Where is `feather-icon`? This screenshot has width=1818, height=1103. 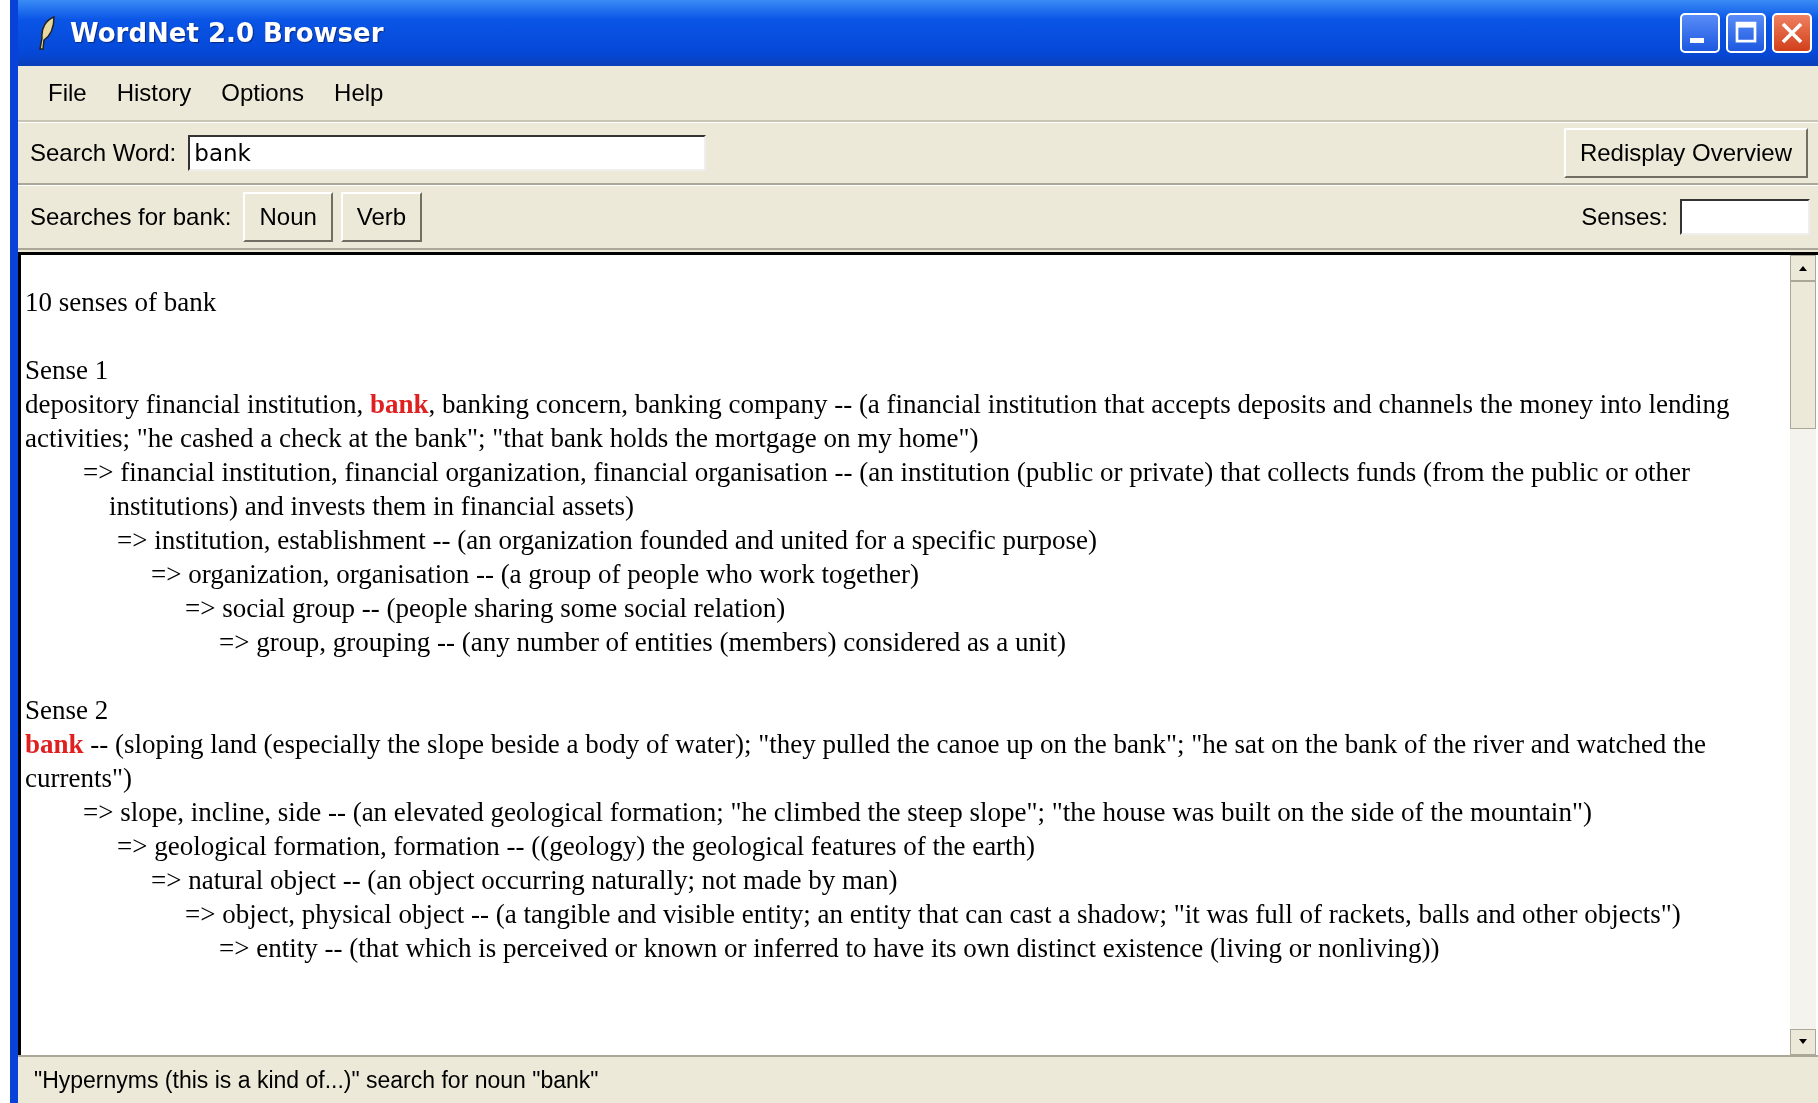 feather-icon is located at coordinates (47, 33).